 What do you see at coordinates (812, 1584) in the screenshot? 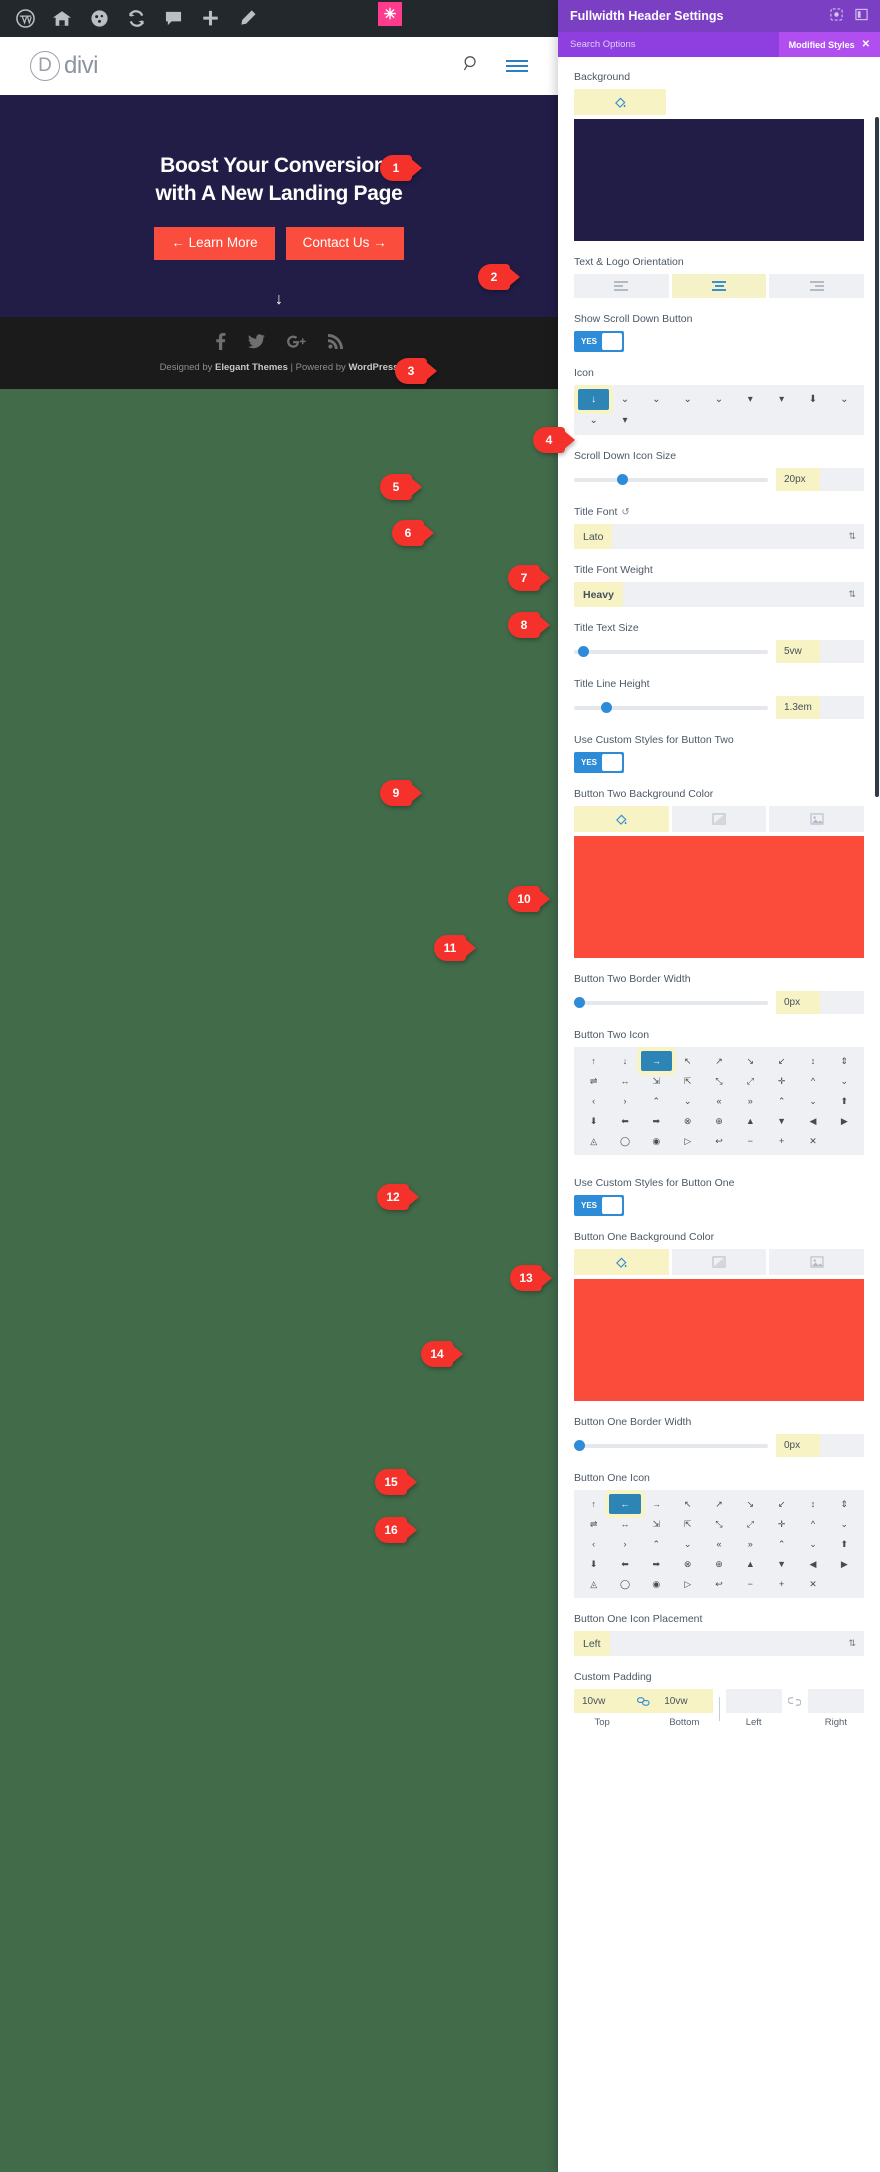
I see `x-icon: ✕` at bounding box center [812, 1584].